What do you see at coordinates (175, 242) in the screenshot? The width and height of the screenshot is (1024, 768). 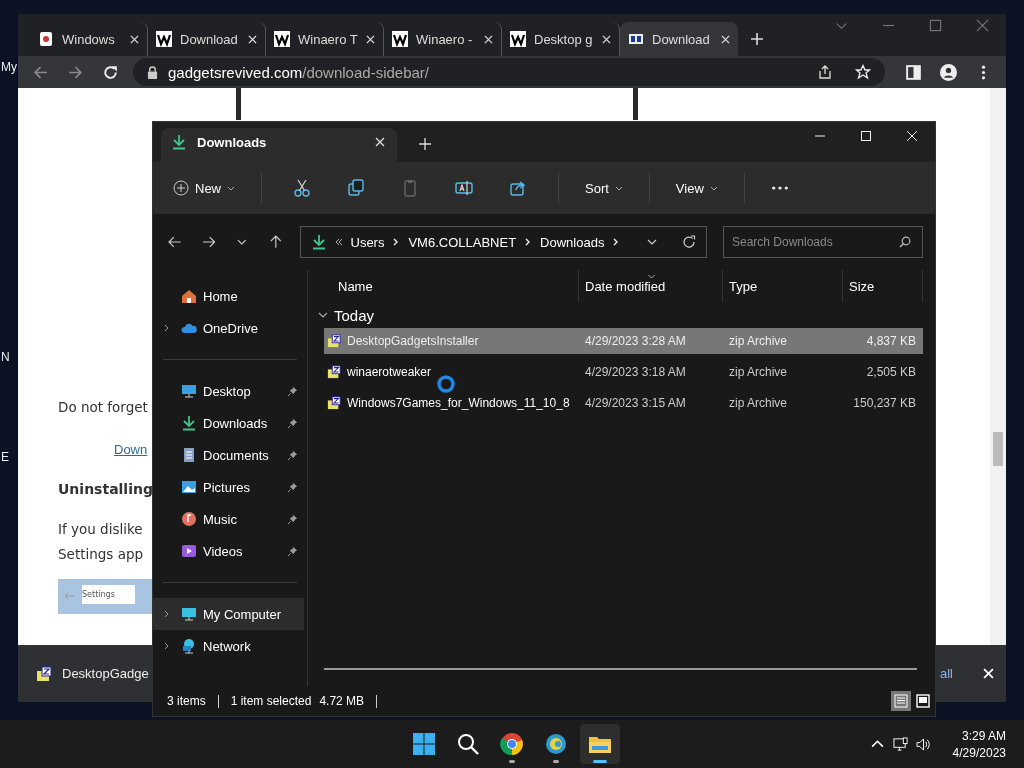 I see `back-icon` at bounding box center [175, 242].